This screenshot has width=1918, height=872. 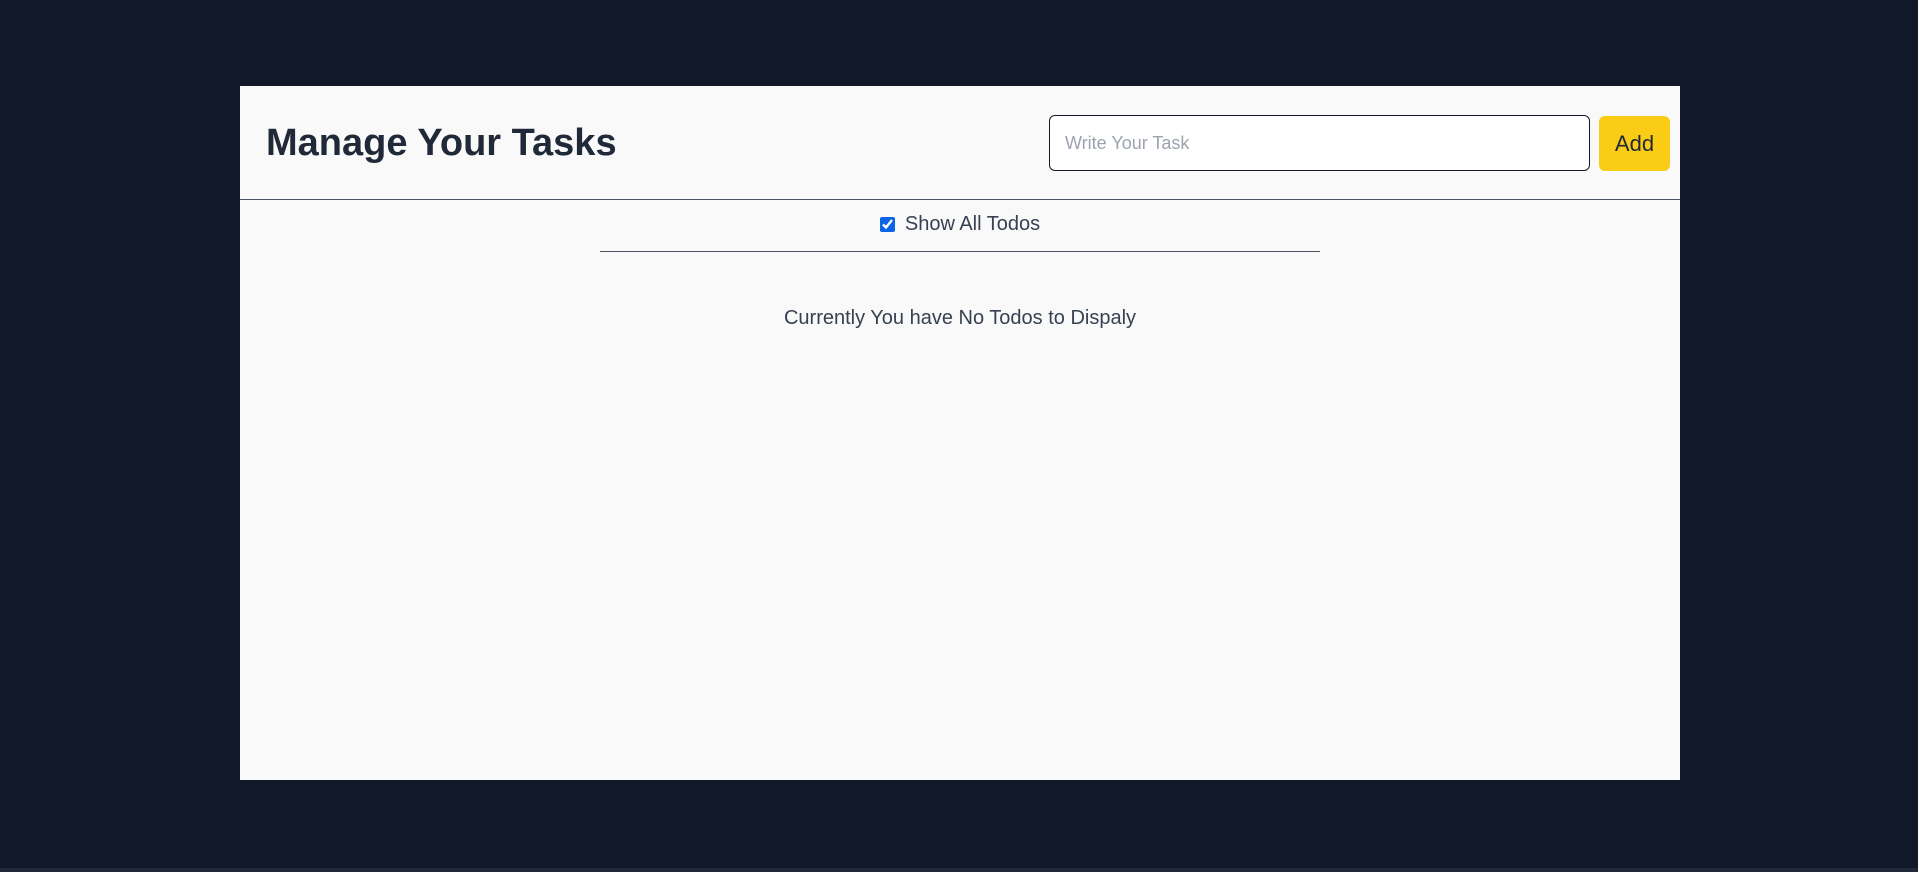 What do you see at coordinates (1319, 143) in the screenshot?
I see `task-input` at bounding box center [1319, 143].